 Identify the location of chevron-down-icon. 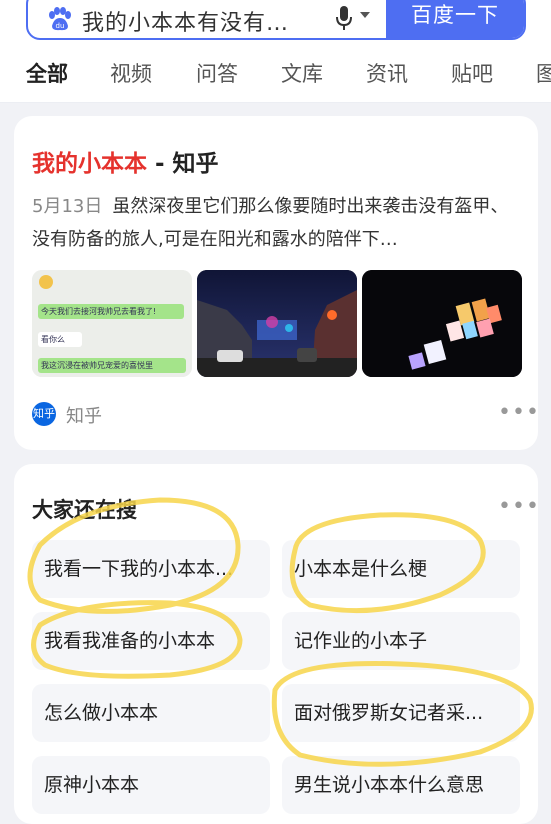
(365, 15).